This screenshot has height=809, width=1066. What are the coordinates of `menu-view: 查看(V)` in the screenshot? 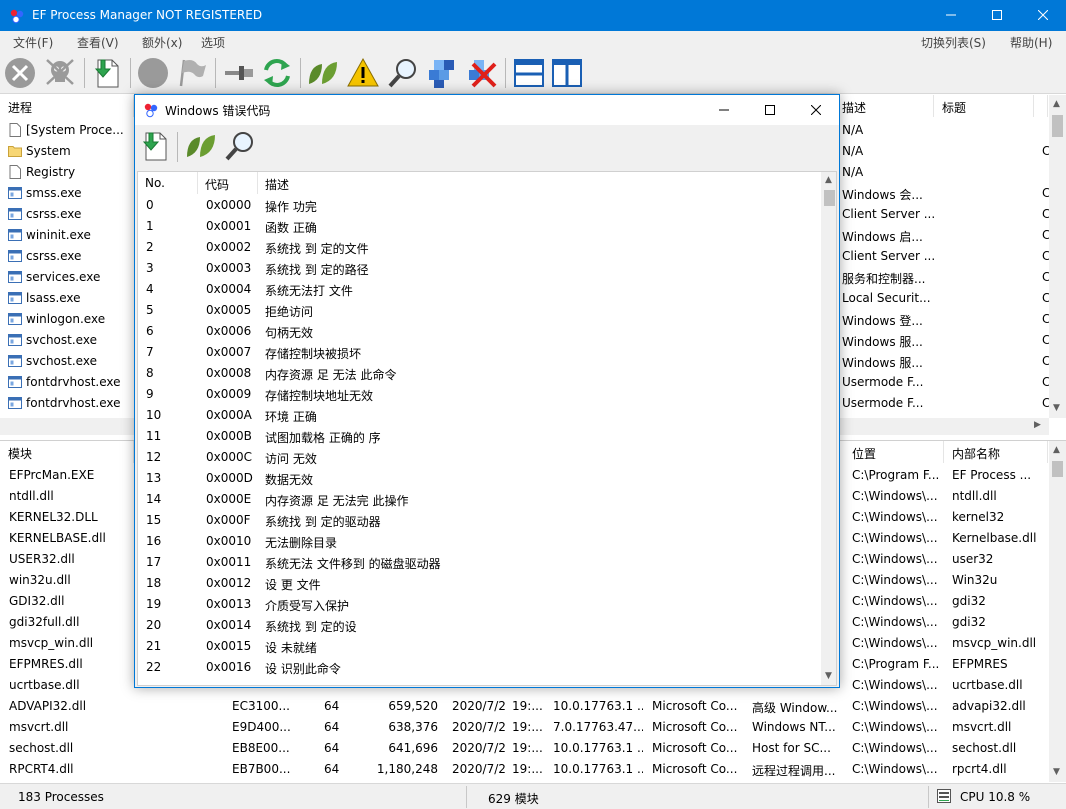 It's located at (98, 42).